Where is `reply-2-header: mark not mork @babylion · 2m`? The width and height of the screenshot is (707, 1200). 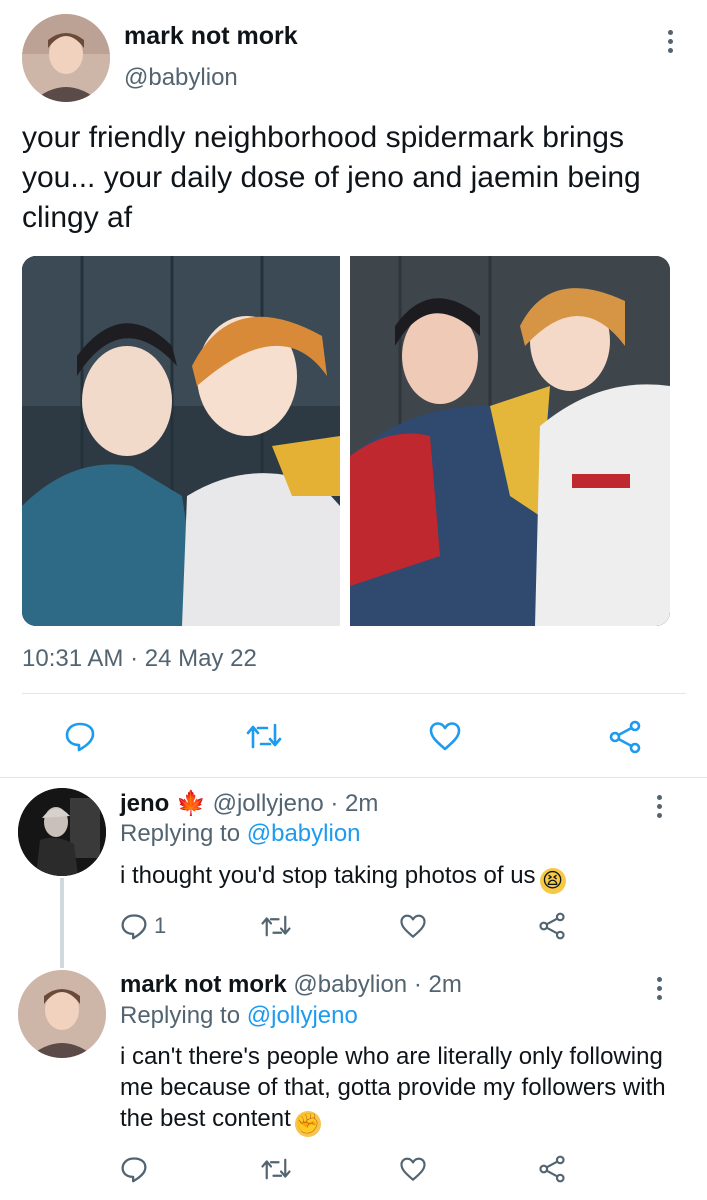
reply-2-header: mark not mork @babylion · 2m is located at coordinates (291, 985).